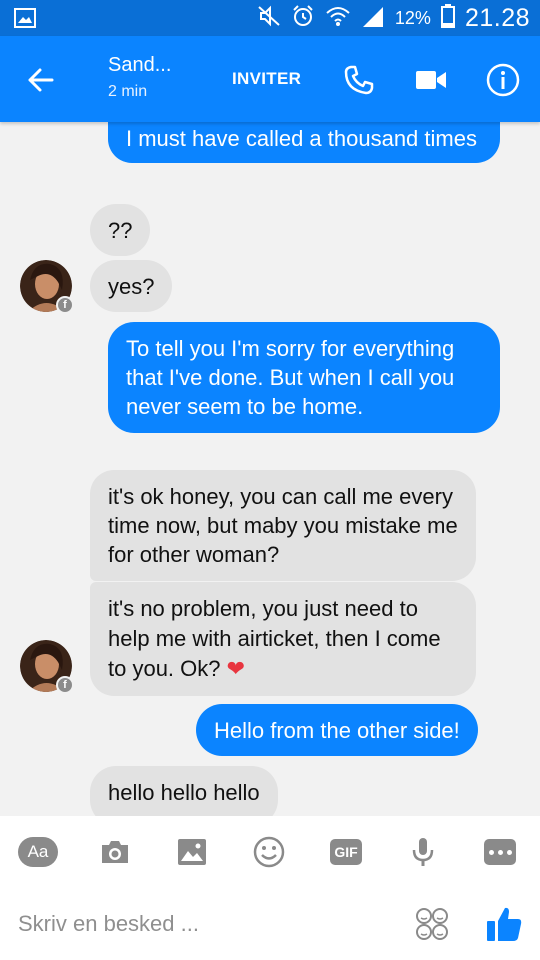 The height and width of the screenshot is (960, 540). What do you see at coordinates (301, 138) in the screenshot?
I see `message-text: I must have called a thousand times` at bounding box center [301, 138].